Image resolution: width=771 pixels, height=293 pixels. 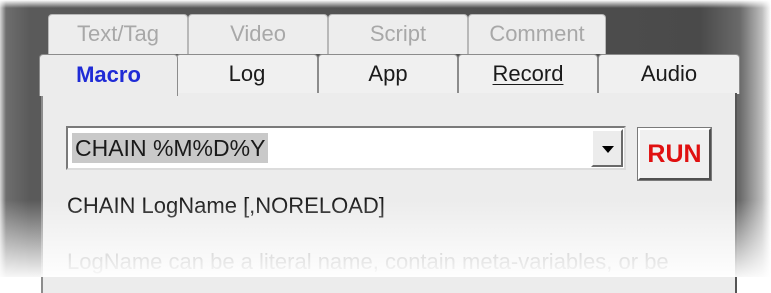 I want to click on command-combobox: CHAIN %M%D%Y, so click(x=346, y=148).